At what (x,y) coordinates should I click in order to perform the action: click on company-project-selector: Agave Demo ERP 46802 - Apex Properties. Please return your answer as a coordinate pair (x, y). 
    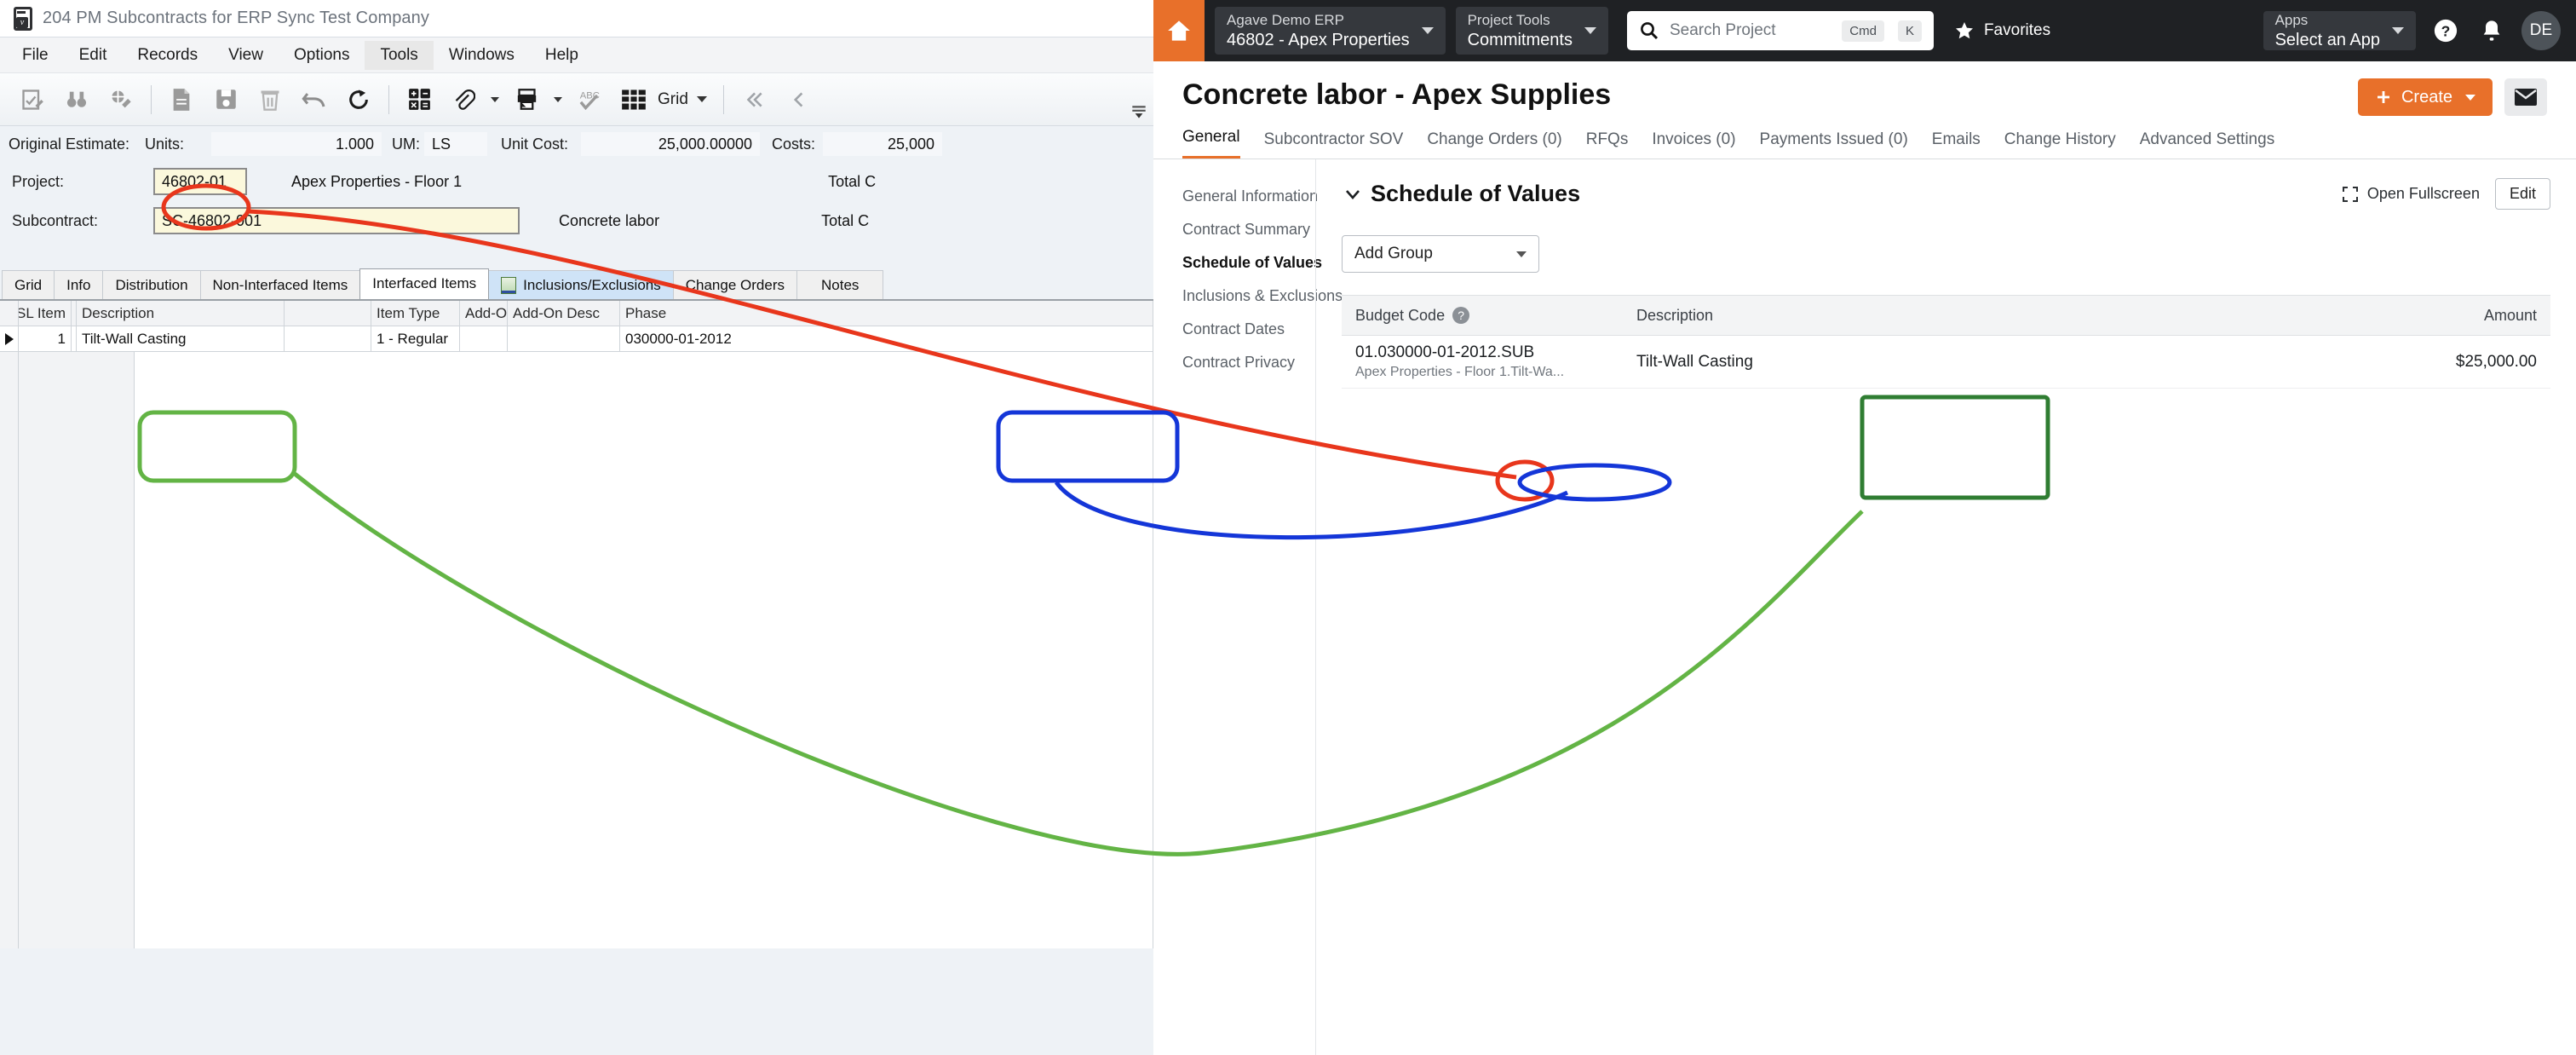
    Looking at the image, I should click on (1331, 31).